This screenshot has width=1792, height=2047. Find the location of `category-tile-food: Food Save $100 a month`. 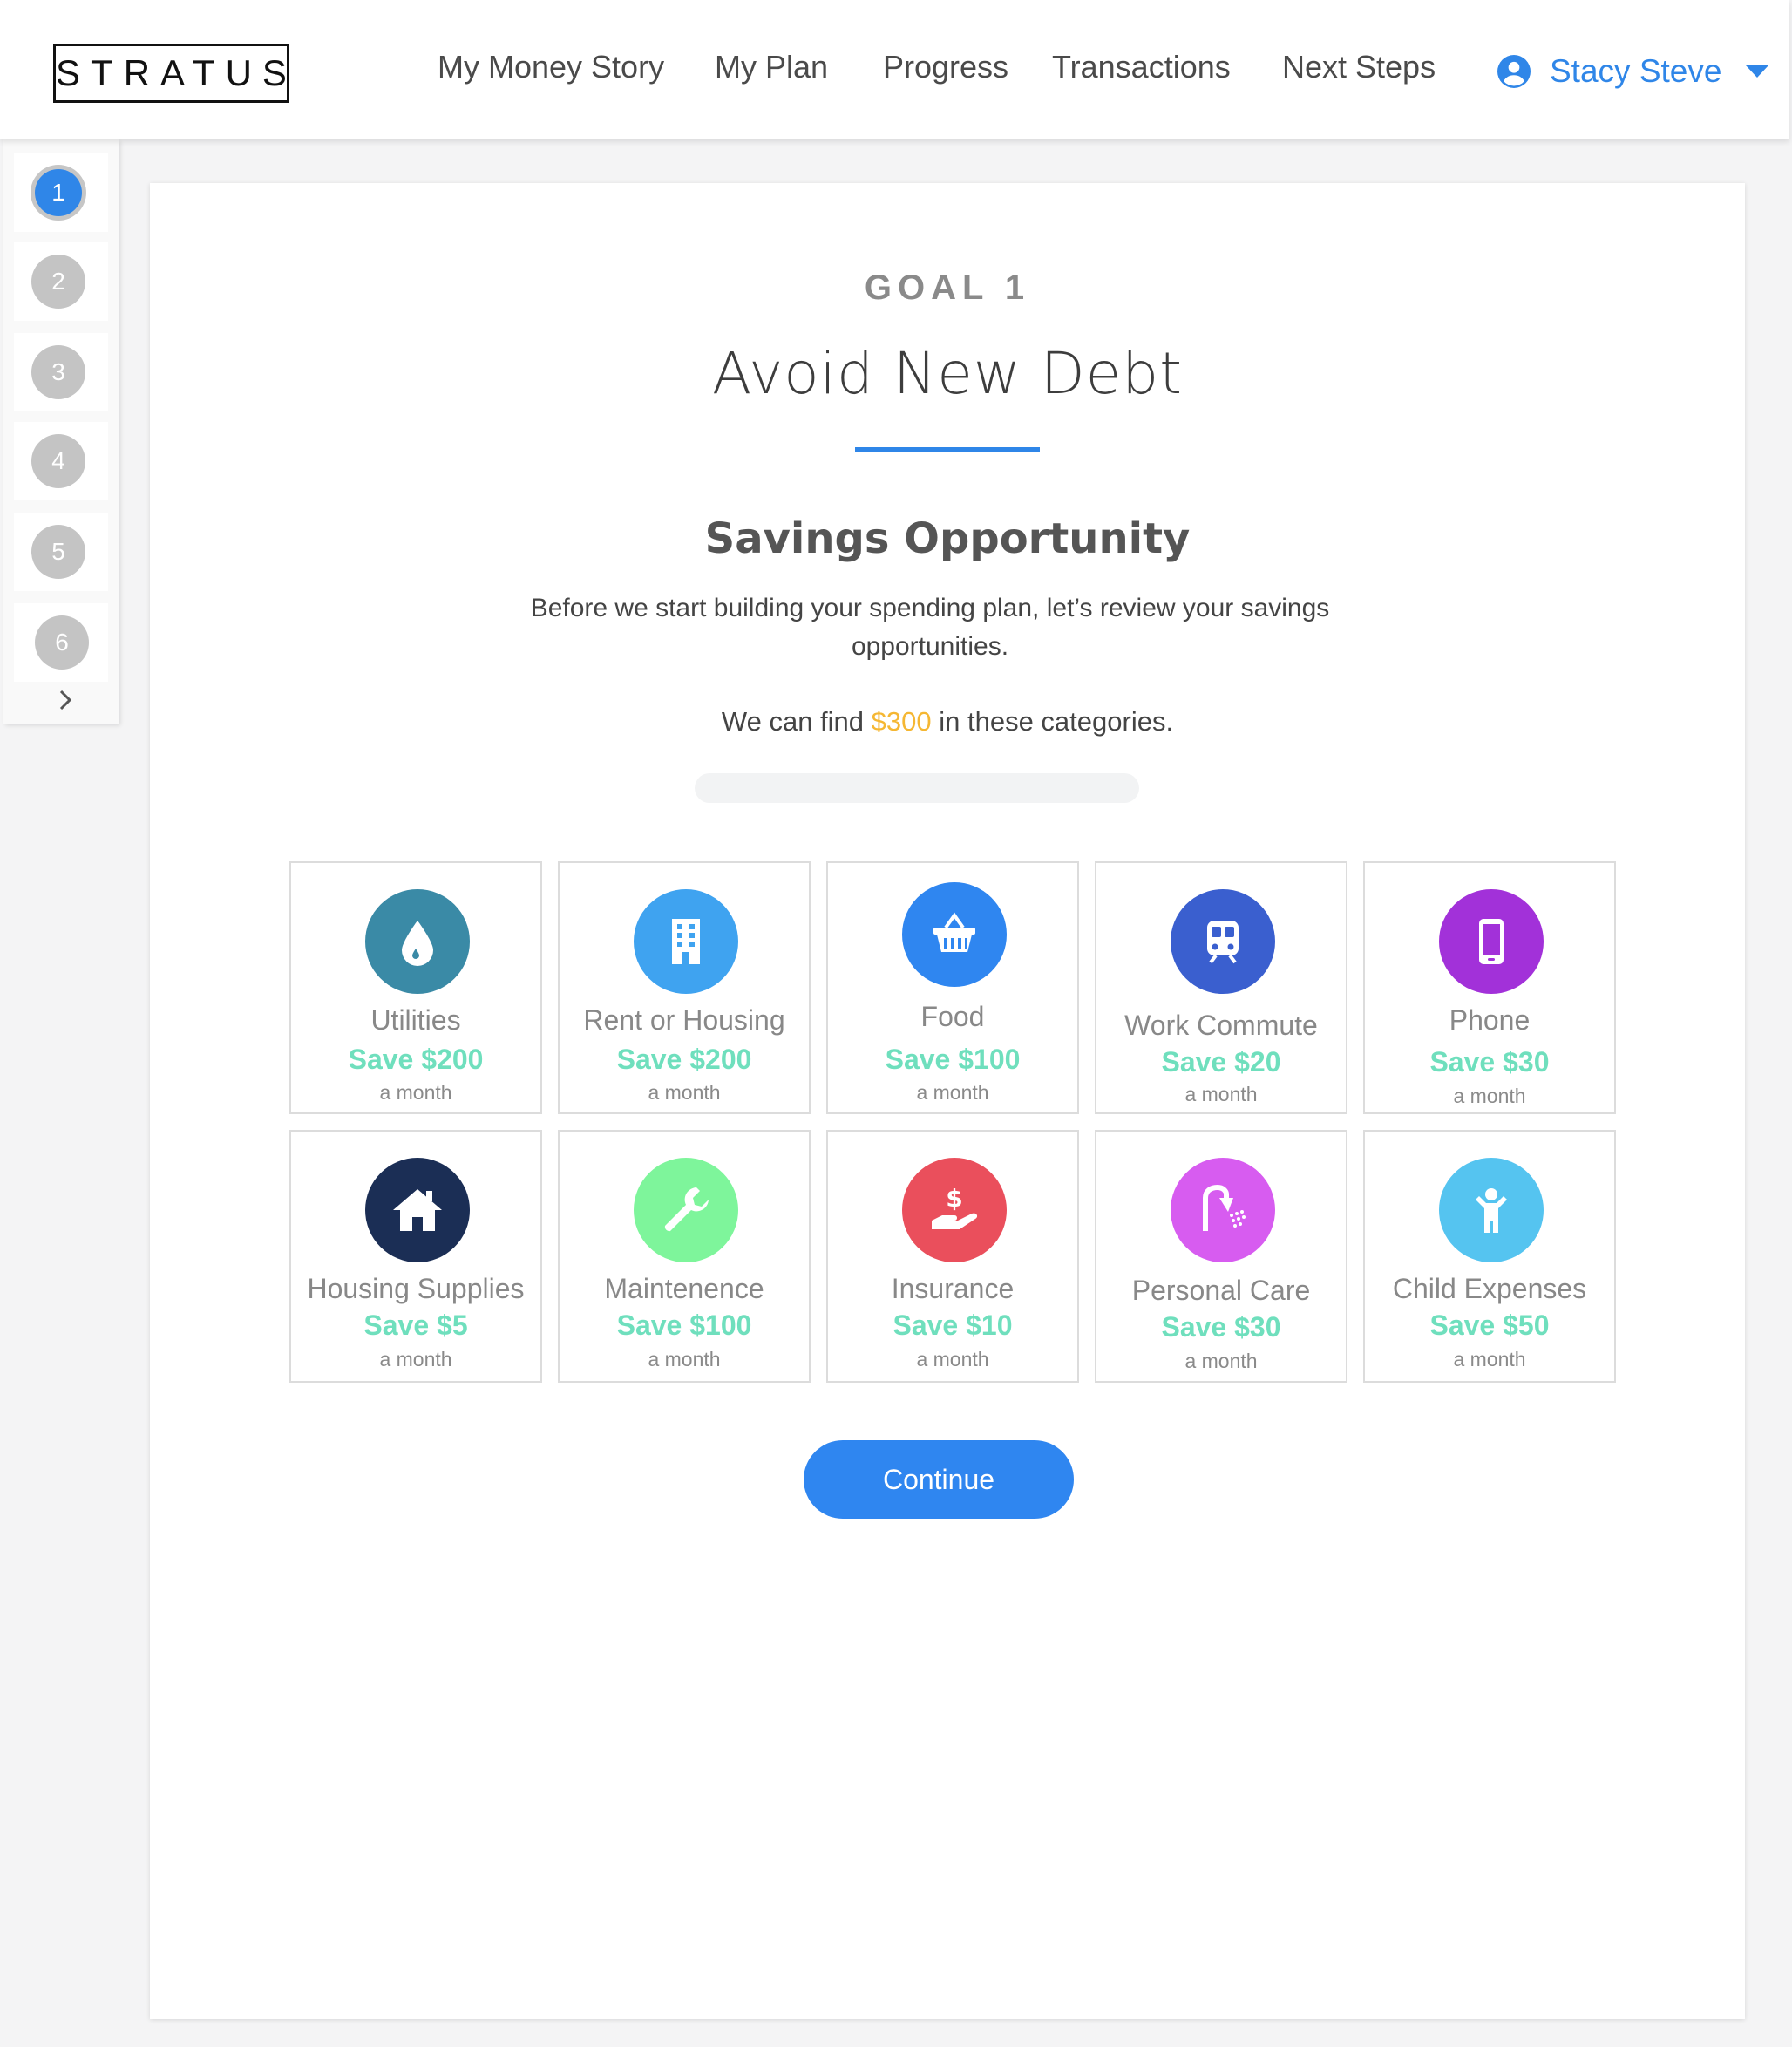

category-tile-food: Food Save $100 a month is located at coordinates (953, 988).